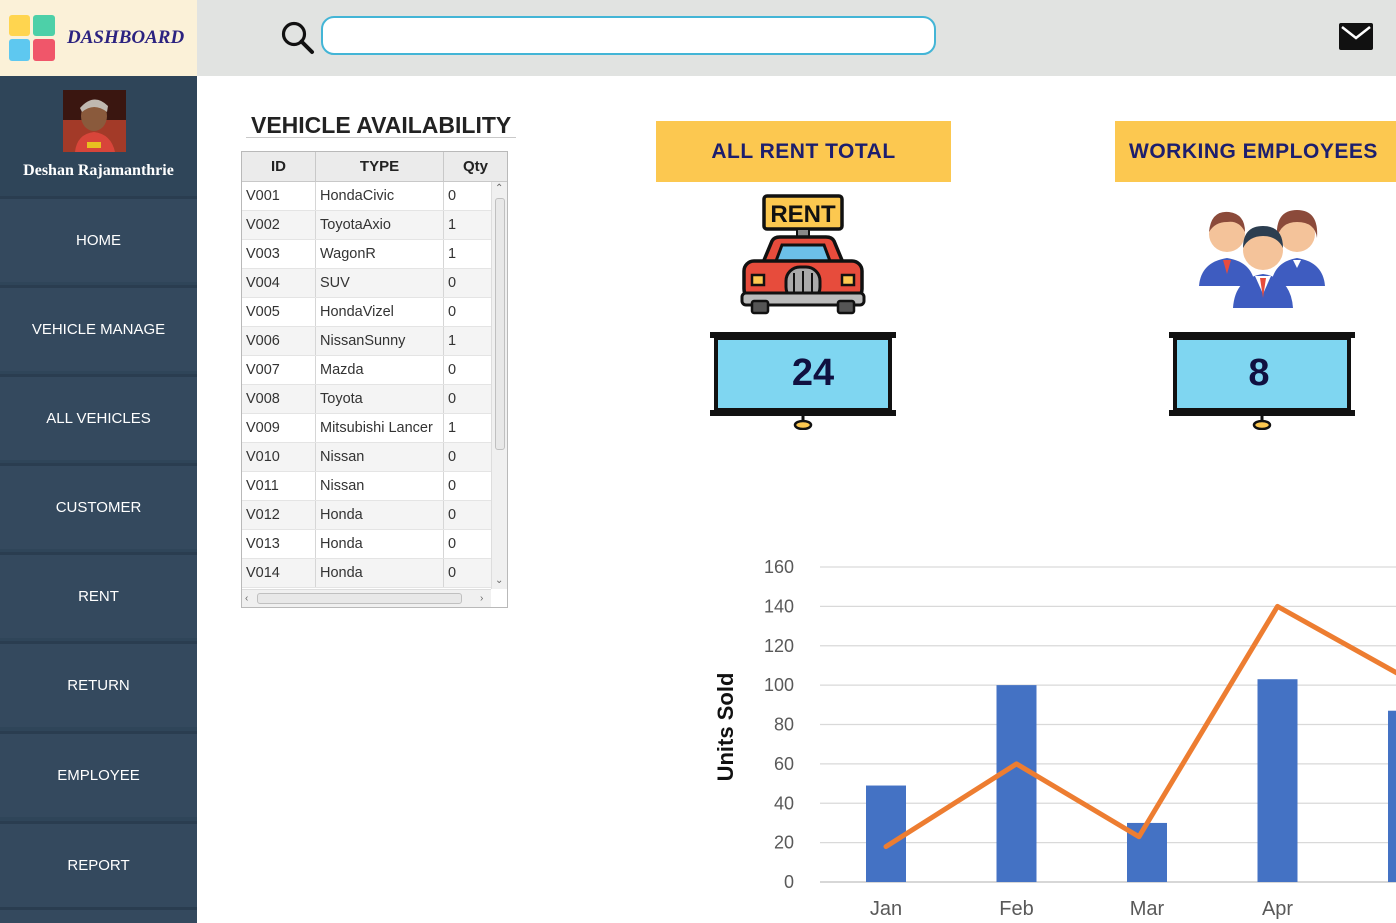 This screenshot has width=1396, height=923. Describe the element at coordinates (335, 283) in the screenshot. I see `cell-type: SUV` at that location.